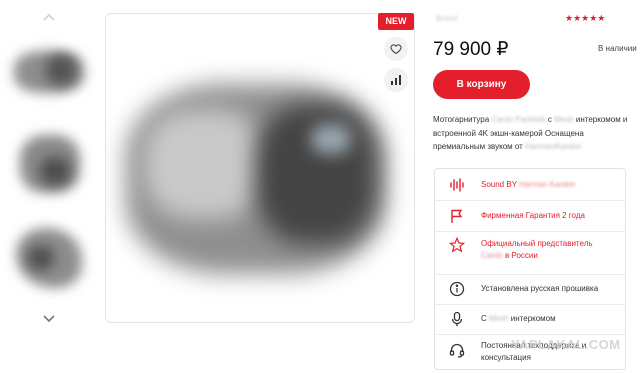  I want to click on sound-wave-icon, so click(457, 185).